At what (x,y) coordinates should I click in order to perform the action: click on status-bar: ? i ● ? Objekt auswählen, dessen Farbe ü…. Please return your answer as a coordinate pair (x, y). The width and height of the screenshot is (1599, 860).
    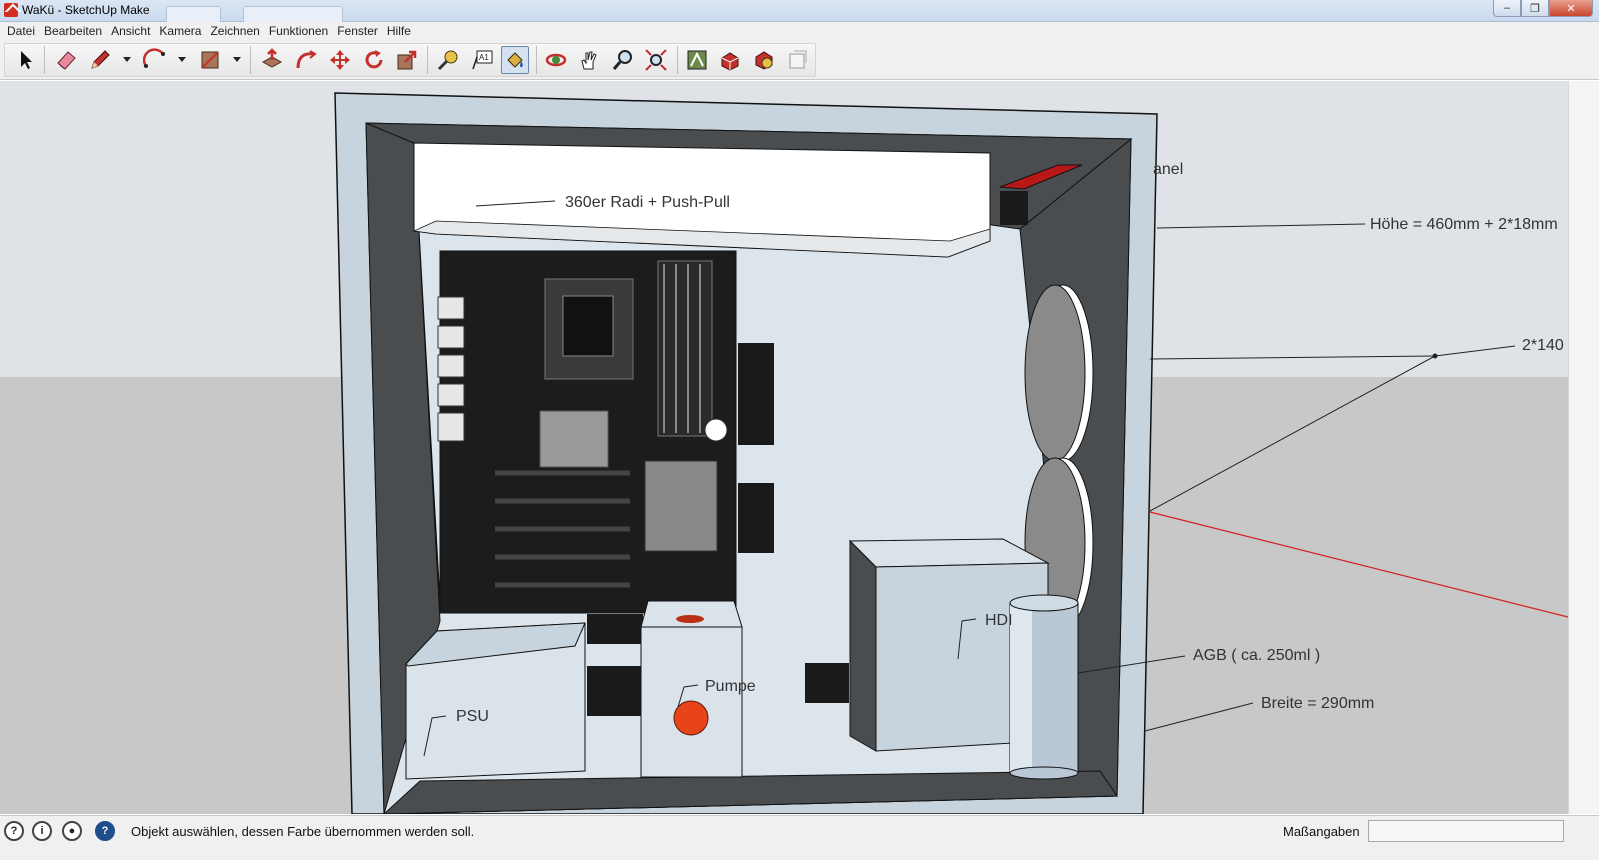
    Looking at the image, I should click on (799, 837).